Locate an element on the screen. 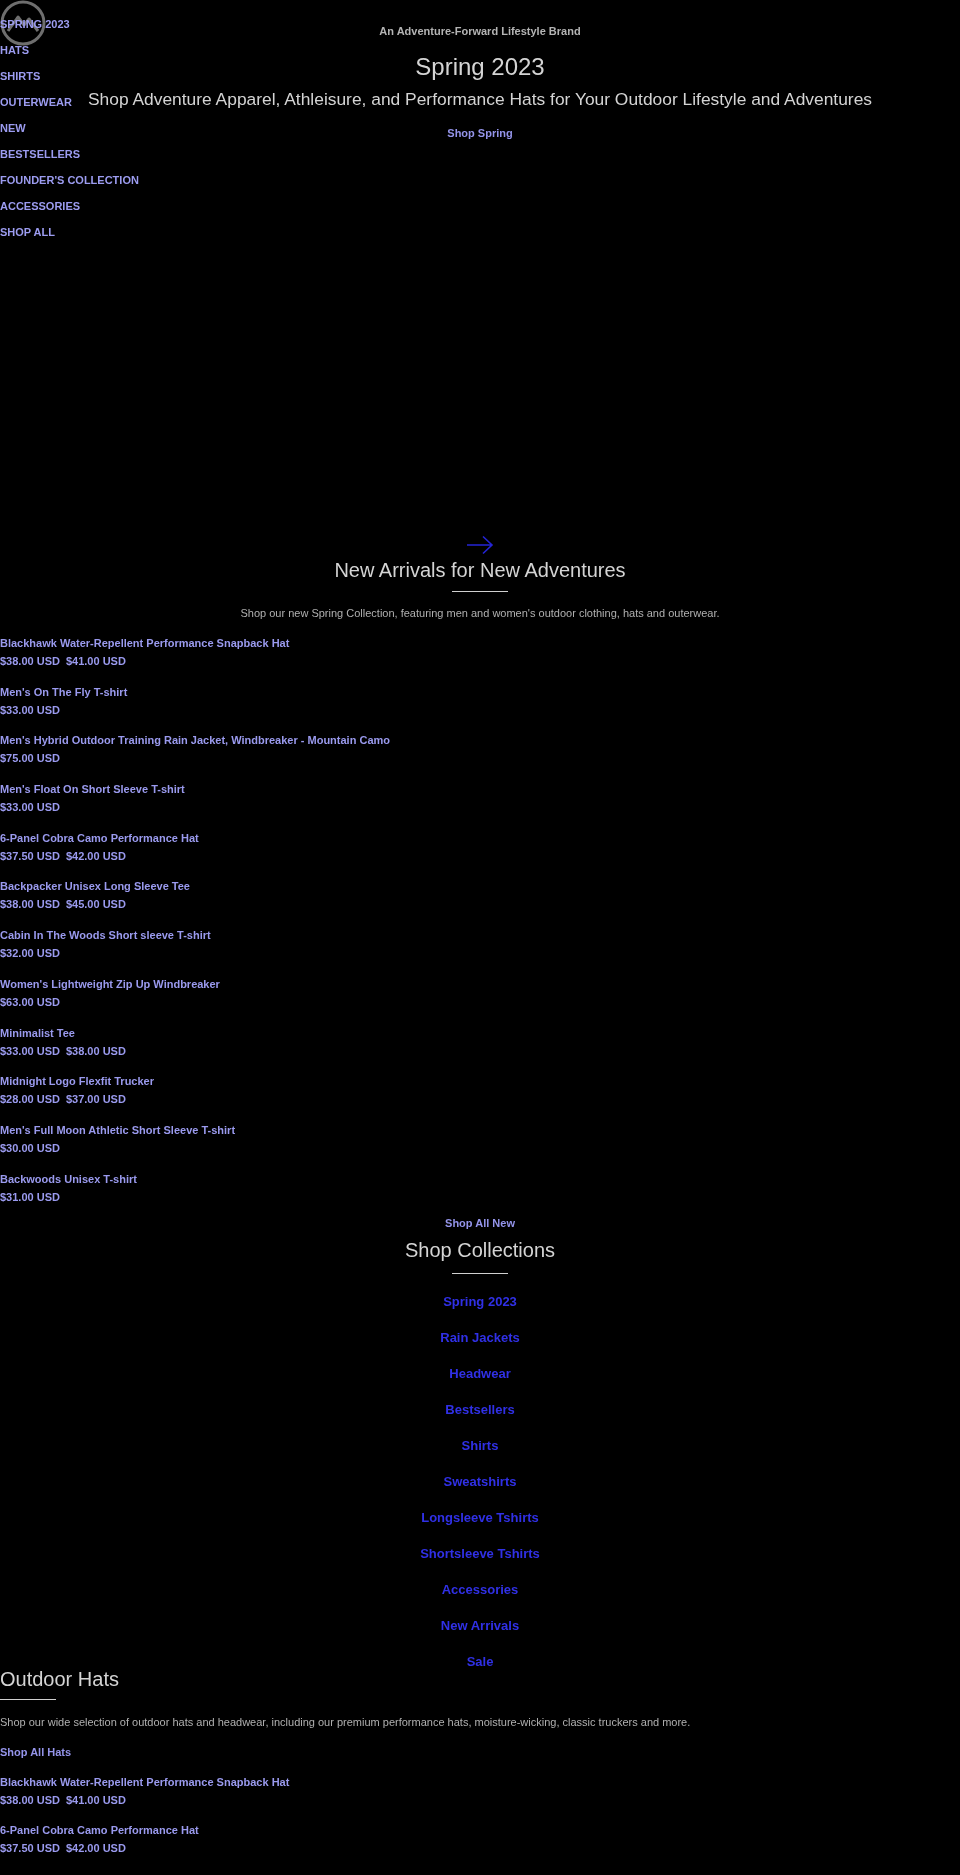 The height and width of the screenshot is (1875, 960). nav-link: FOUNDER'S COLLECTION is located at coordinates (69, 180).